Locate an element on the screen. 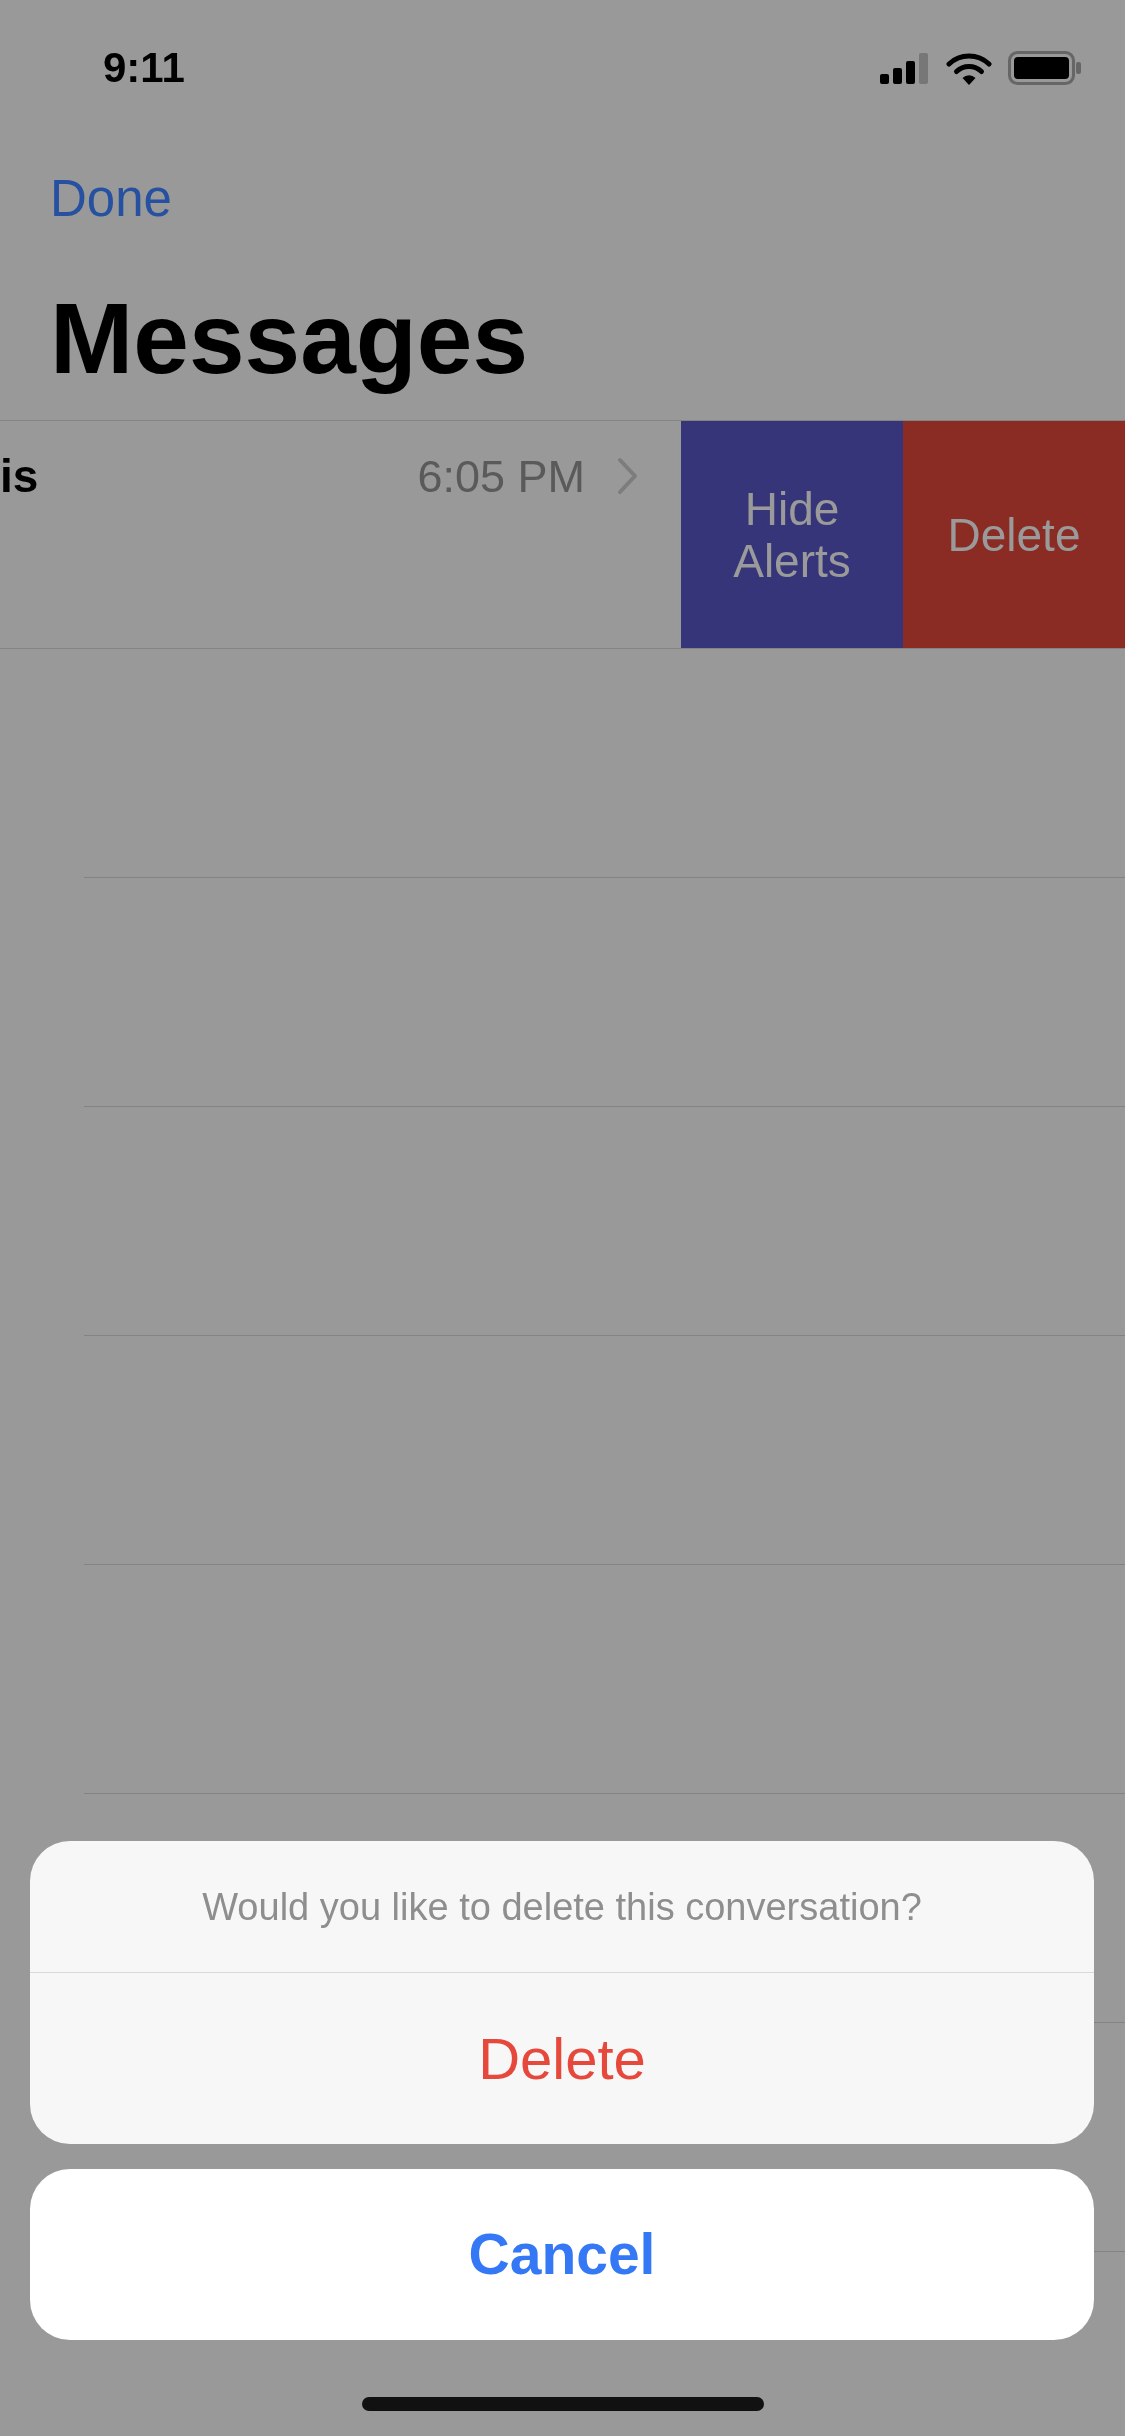 The image size is (1125, 2436). sheet-delete-button: Delete is located at coordinates (562, 2058).